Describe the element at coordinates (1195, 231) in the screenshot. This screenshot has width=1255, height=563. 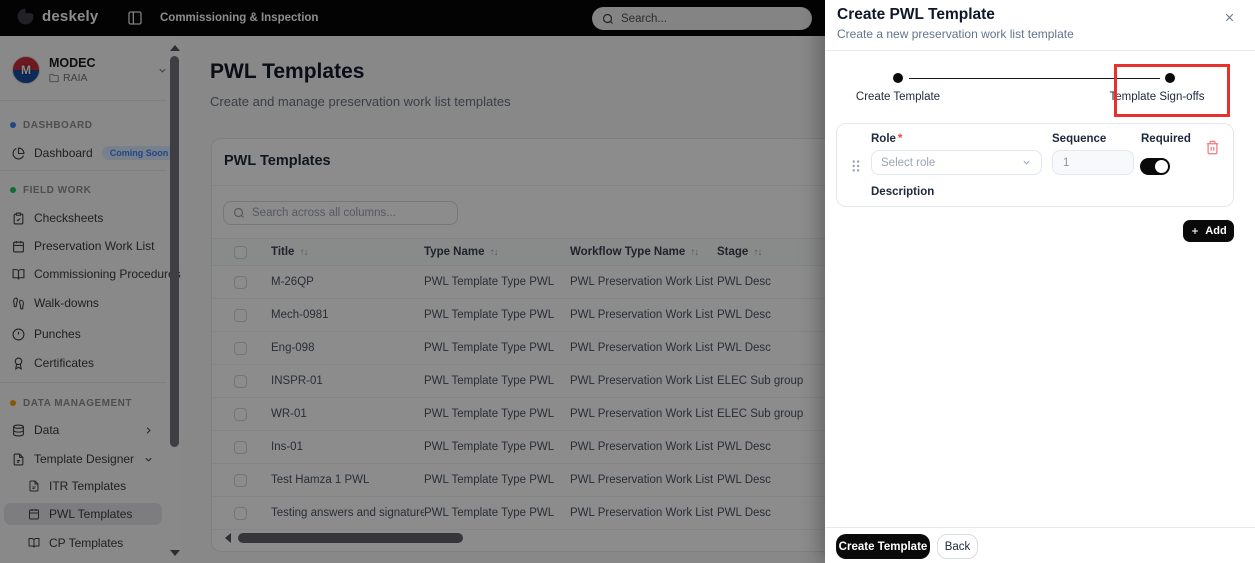
I see `plus-icon` at that location.